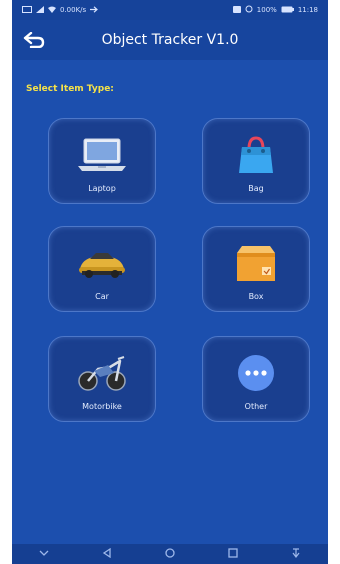 The width and height of the screenshot is (340, 564). What do you see at coordinates (256, 373) in the screenshot?
I see `chat-bubble-icon` at bounding box center [256, 373].